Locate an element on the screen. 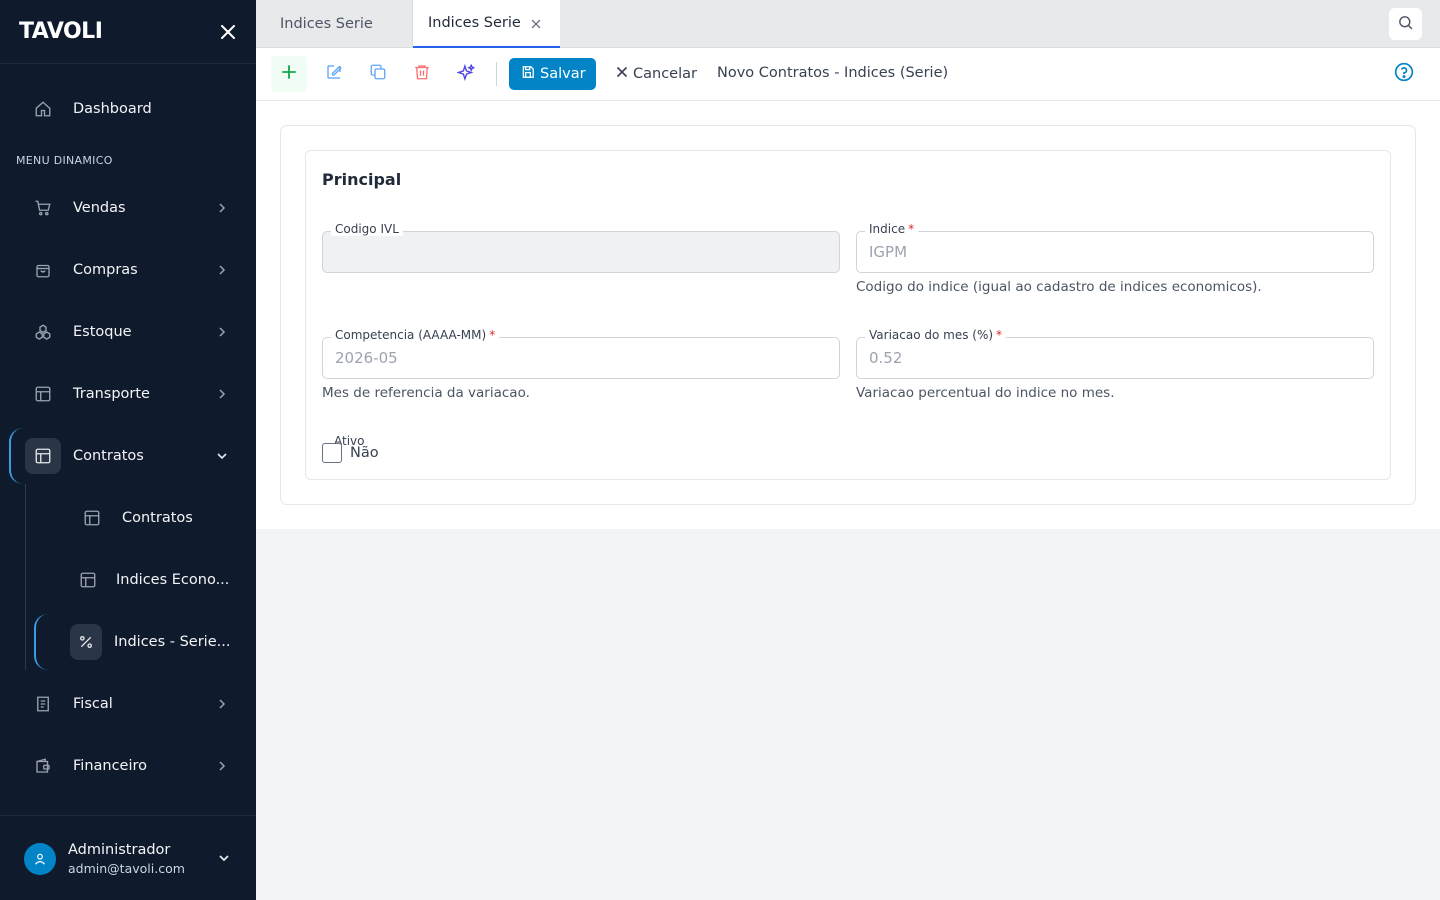 Image resolution: width=1440 pixels, height=900 pixels. variacao-help-text: Variacao percentual do indice no mes. is located at coordinates (985, 393).